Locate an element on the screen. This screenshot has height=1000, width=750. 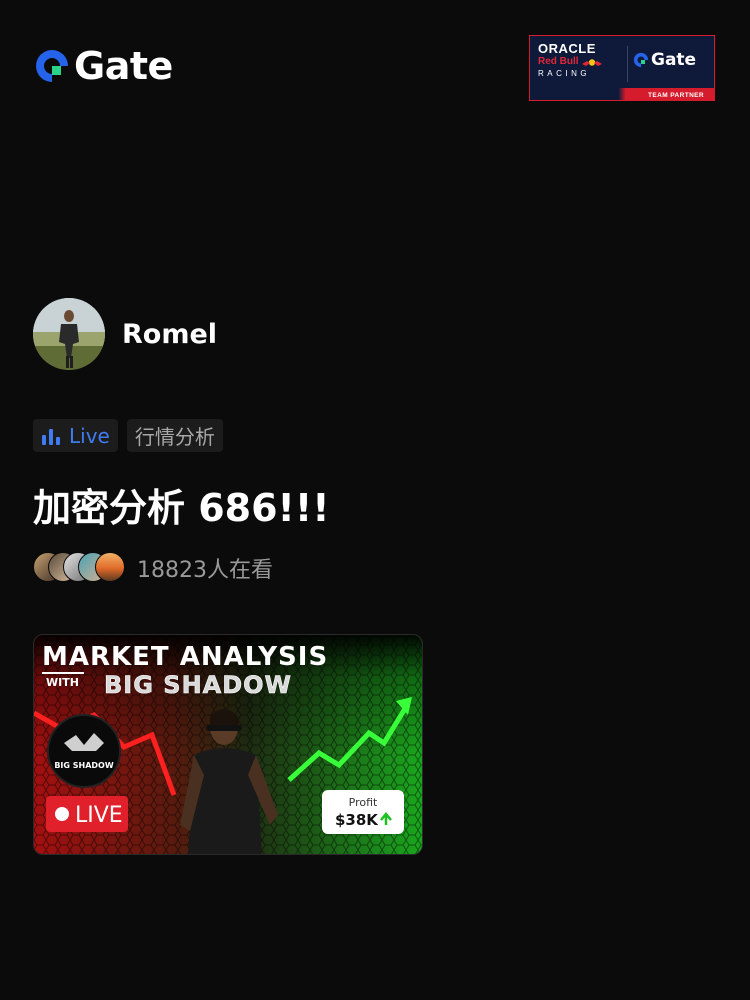
badge-gate-logo: Gate is located at coordinates (664, 60).